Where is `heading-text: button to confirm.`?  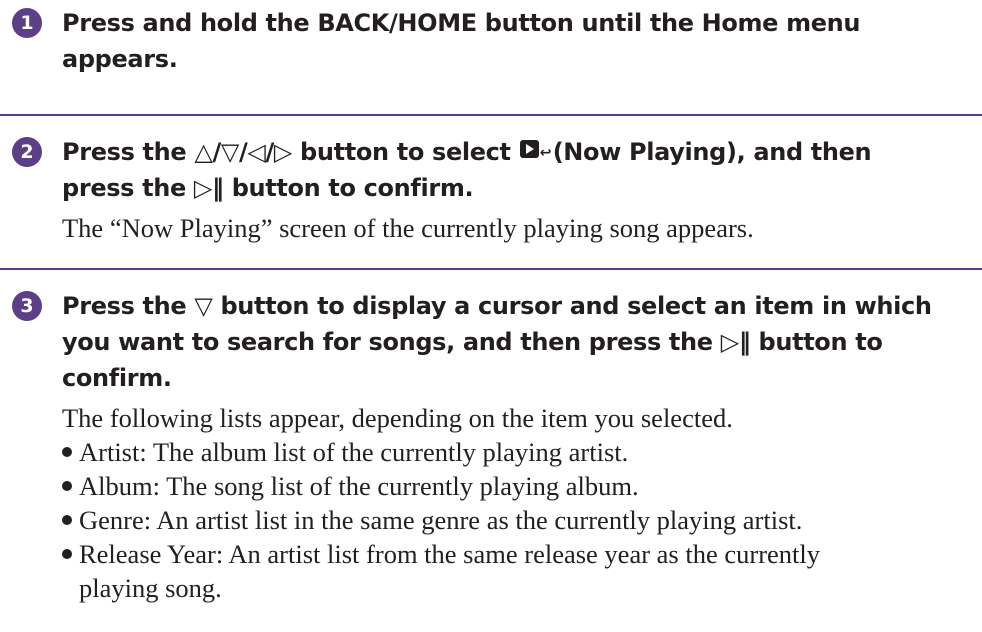 heading-text: button to confirm. is located at coordinates (352, 188).